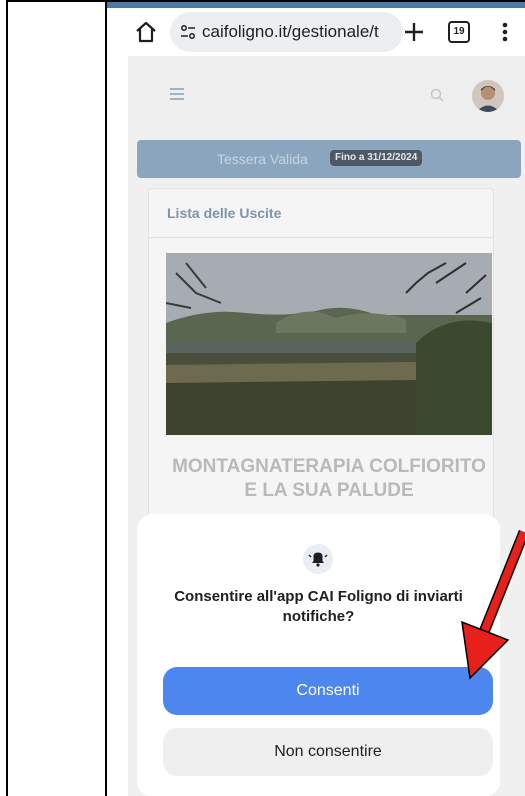 The image size is (525, 796). I want to click on browser-toolbar: caifoligno.it/gestionale/t 19, so click(326, 32).